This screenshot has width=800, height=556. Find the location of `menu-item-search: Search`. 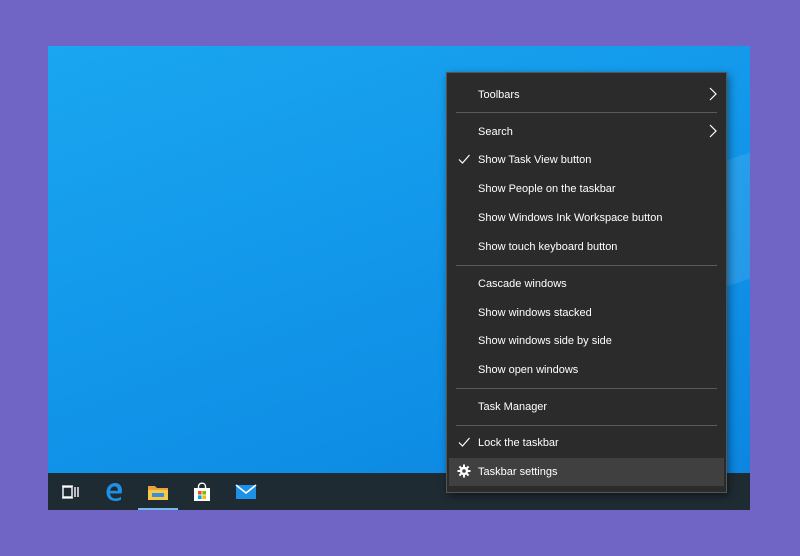

menu-item-search: Search is located at coordinates (586, 131).